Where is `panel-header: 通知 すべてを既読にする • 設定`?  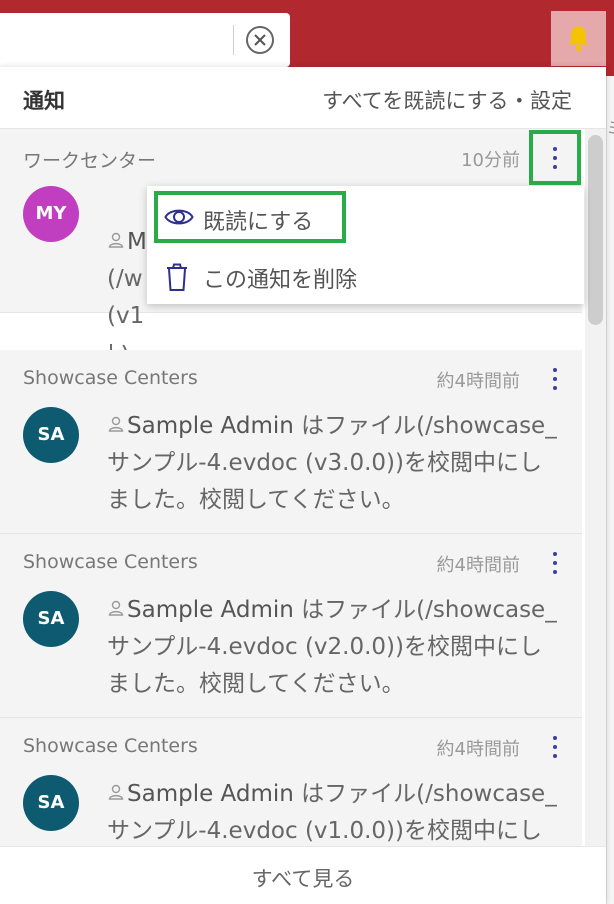 panel-header: 通知 すべてを既読にする • 設定 is located at coordinates (303, 98).